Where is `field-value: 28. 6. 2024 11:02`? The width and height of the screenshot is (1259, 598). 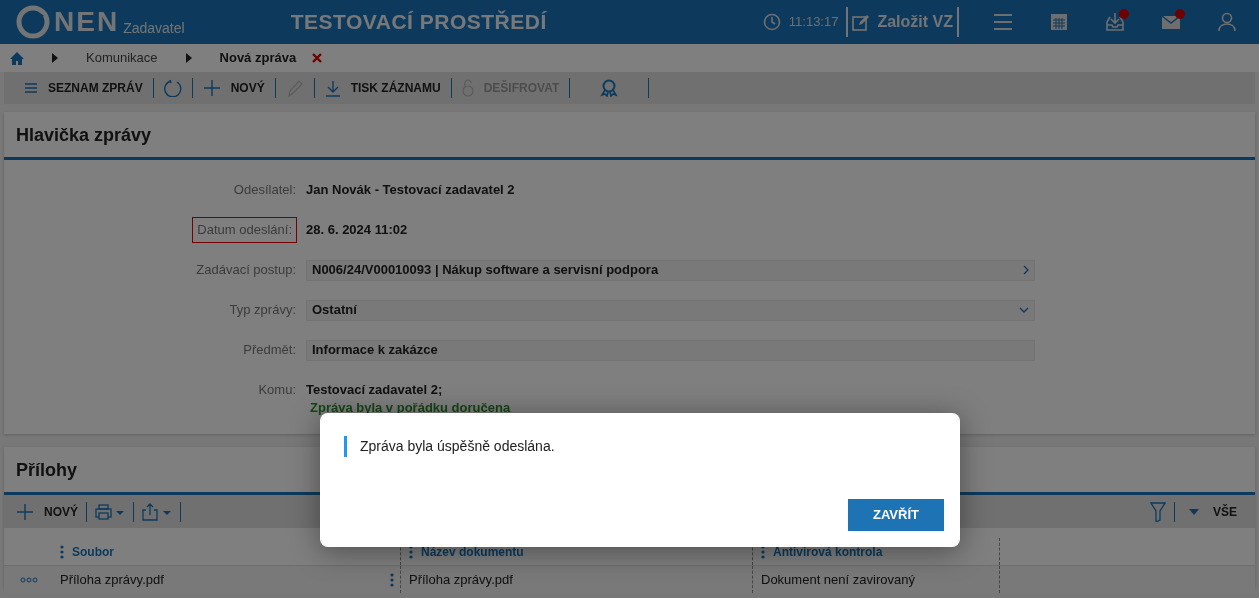
field-value: 28. 6. 2024 11:02 is located at coordinates (357, 230).